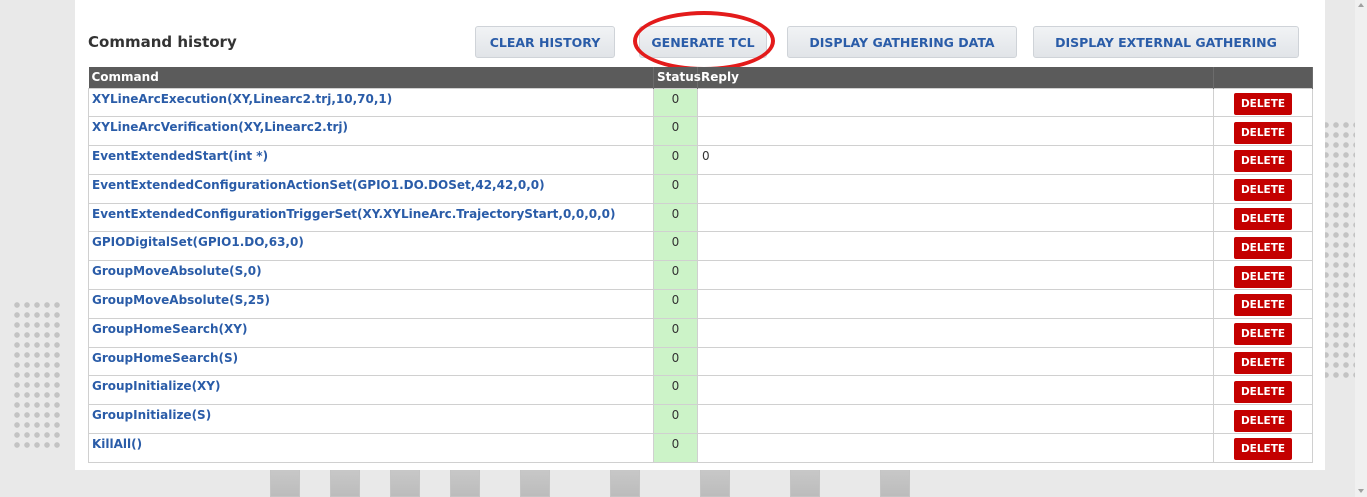  I want to click on table-header-row: Command Status Reply, so click(700, 77).